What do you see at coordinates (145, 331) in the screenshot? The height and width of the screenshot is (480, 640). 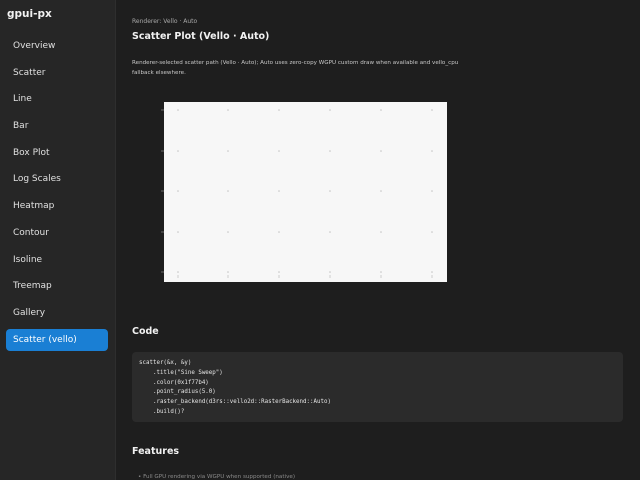 I see `code-section-title: Code` at bounding box center [145, 331].